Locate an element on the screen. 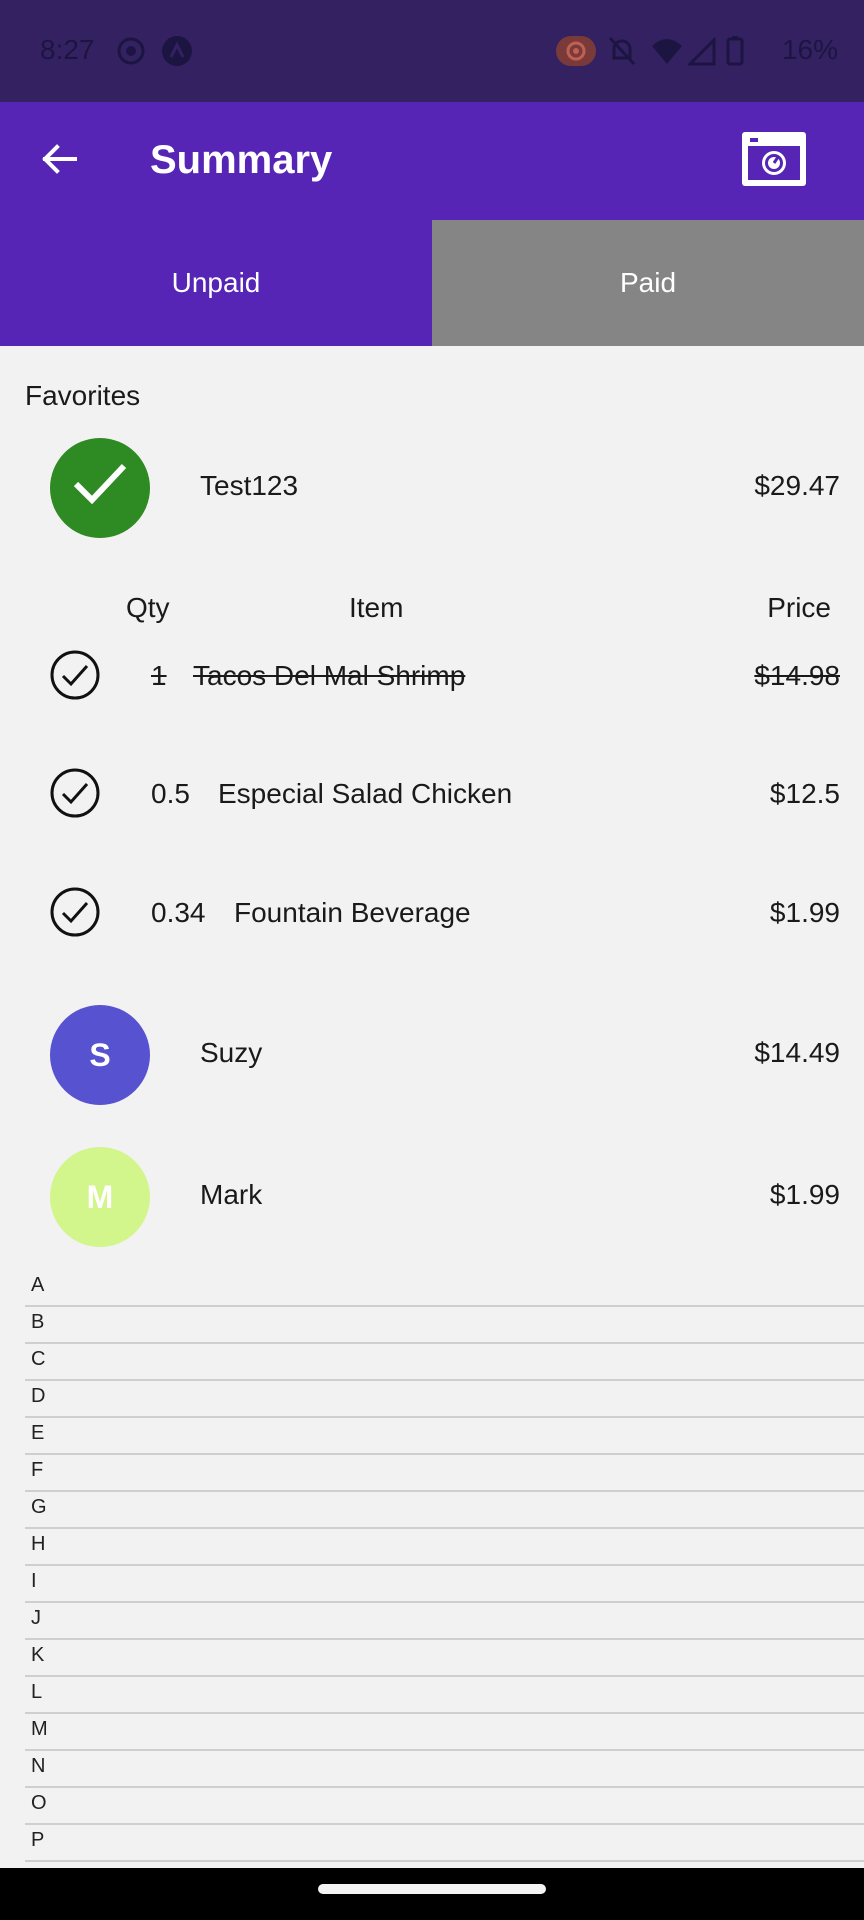 The image size is (864, 1920). arrow-back-icon is located at coordinates (59, 161).